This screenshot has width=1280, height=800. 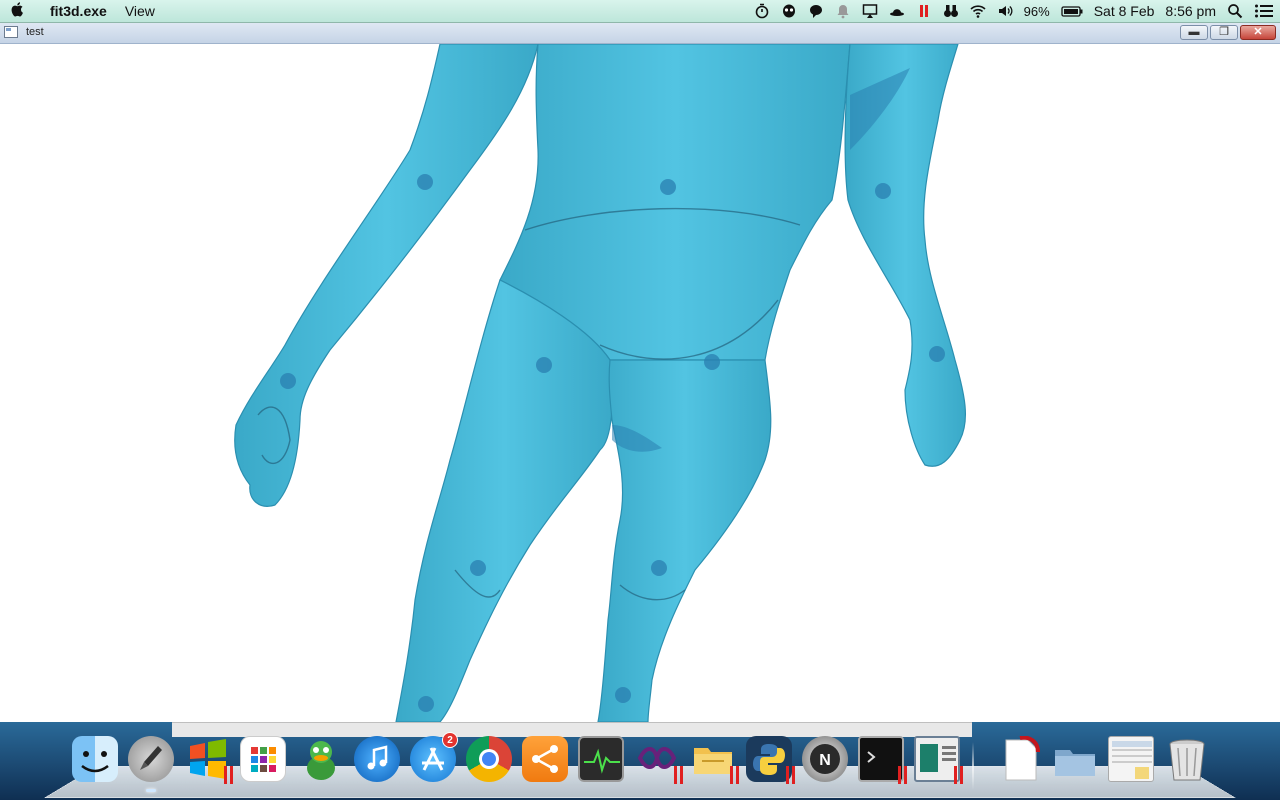 I want to click on menubar-time: 8:56 pm, so click(x=1190, y=11).